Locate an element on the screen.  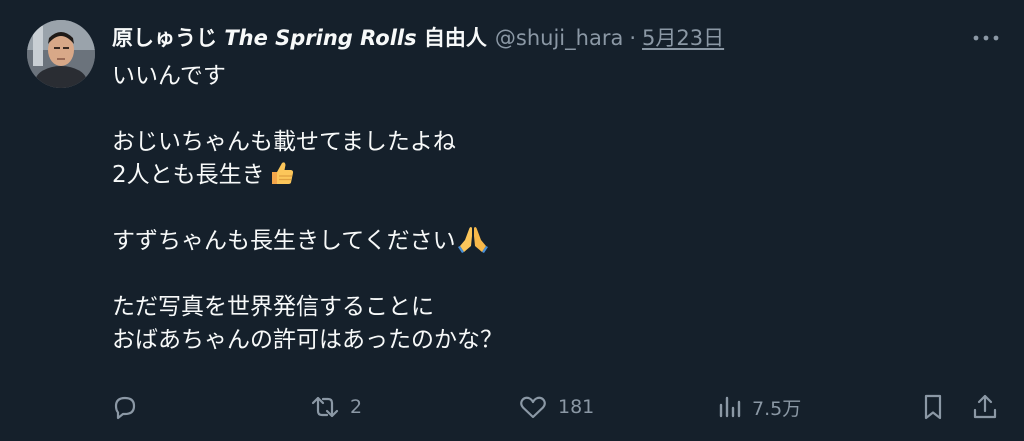
more-icon is located at coordinates (986, 38).